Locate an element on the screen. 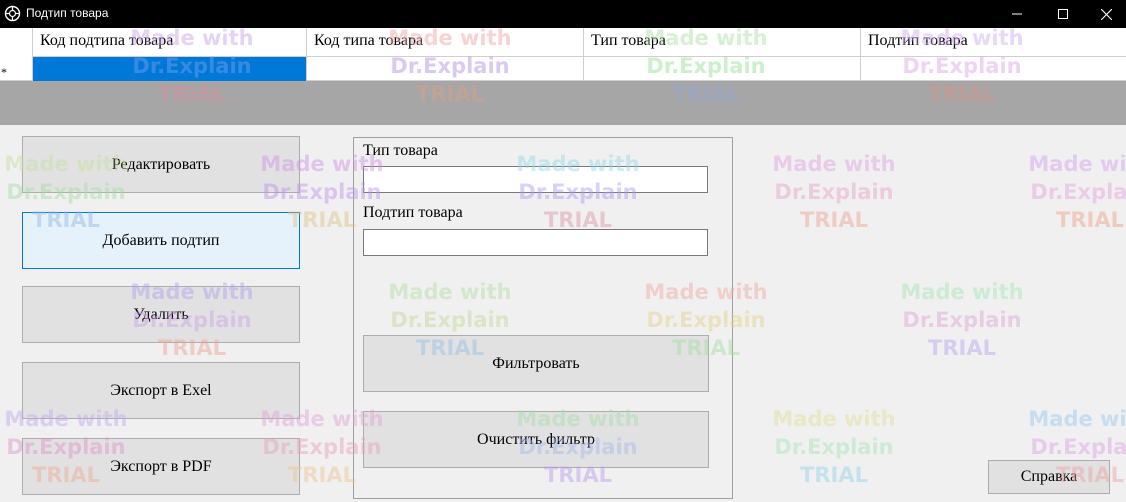 This screenshot has width=1126, height=502. close-button is located at coordinates (1104, 14).